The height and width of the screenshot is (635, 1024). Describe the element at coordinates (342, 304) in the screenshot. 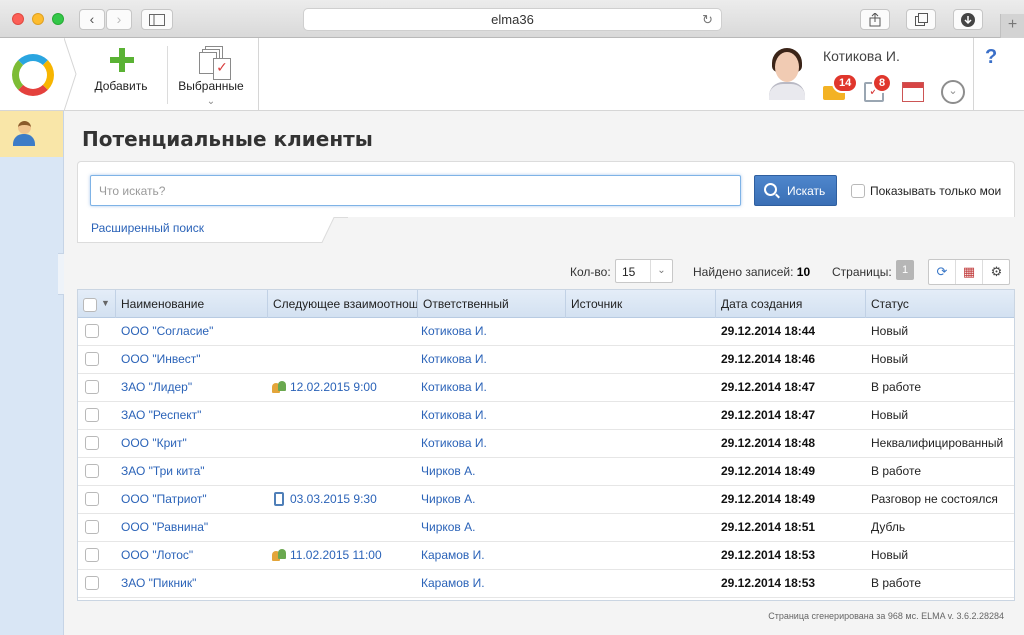

I see `column-header-next: Следующее взаимоотношение` at that location.